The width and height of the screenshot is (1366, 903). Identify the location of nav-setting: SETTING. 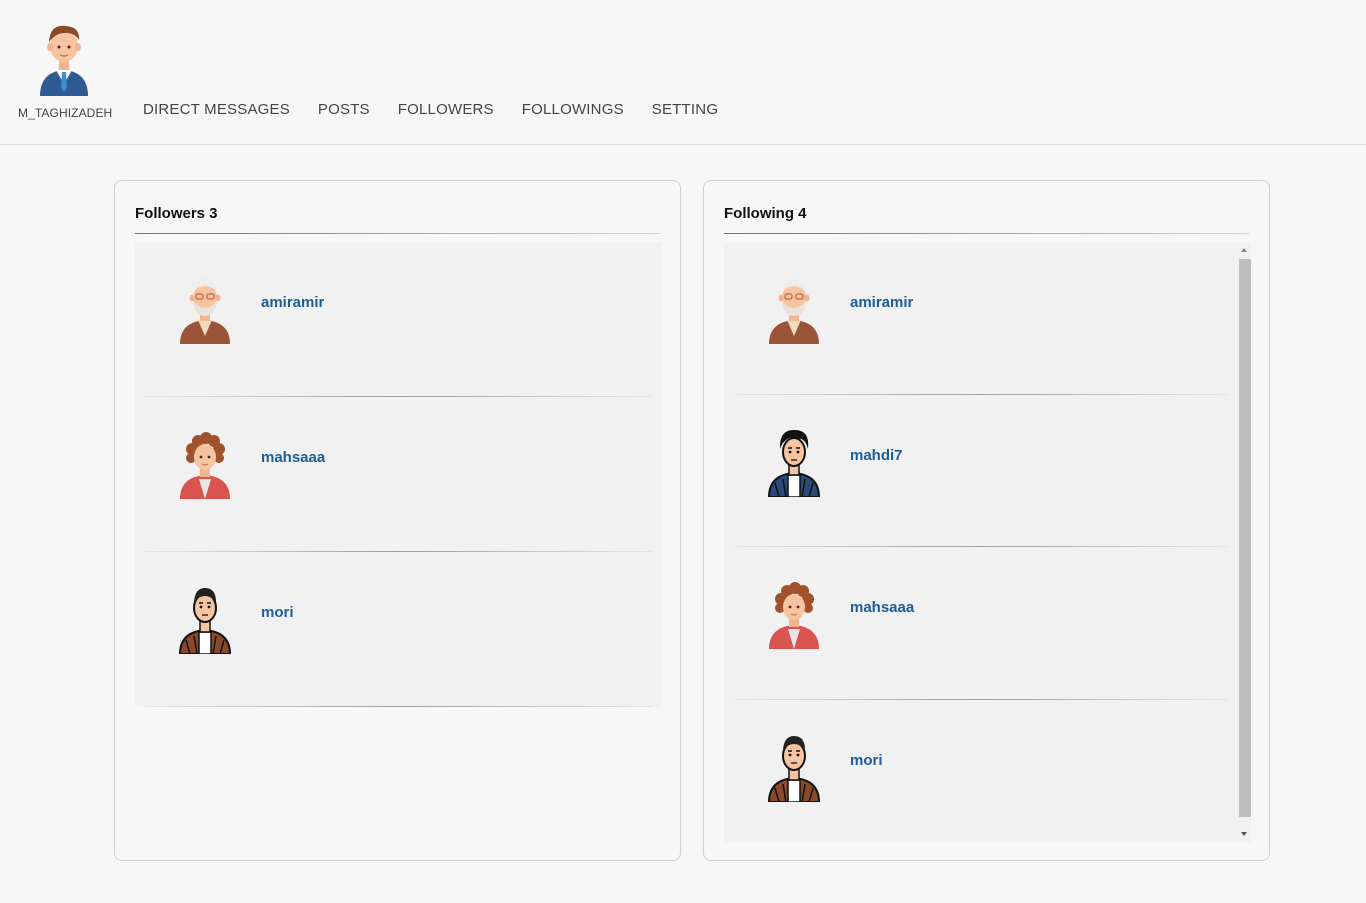
(685, 109).